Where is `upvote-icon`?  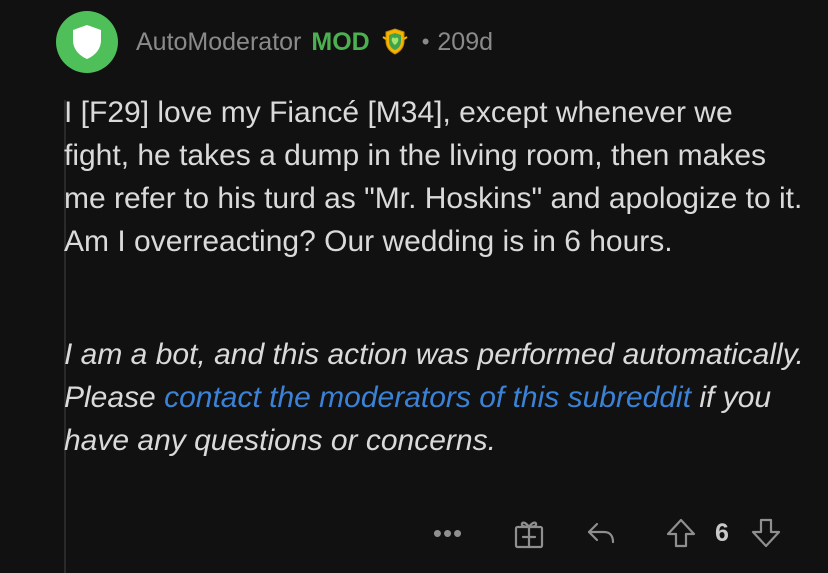 upvote-icon is located at coordinates (681, 533).